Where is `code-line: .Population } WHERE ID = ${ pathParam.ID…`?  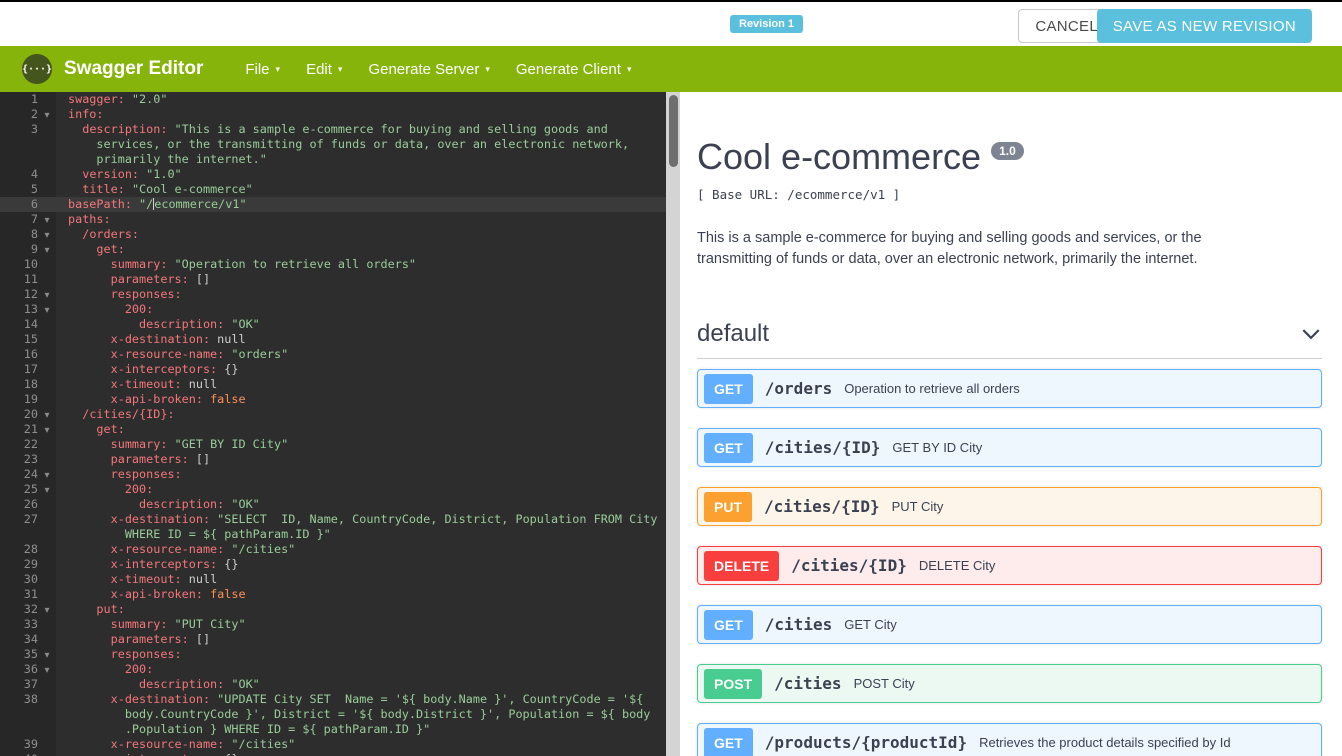
code-line: .Population } WHERE ID = ${ pathParam.ID… is located at coordinates (333, 729).